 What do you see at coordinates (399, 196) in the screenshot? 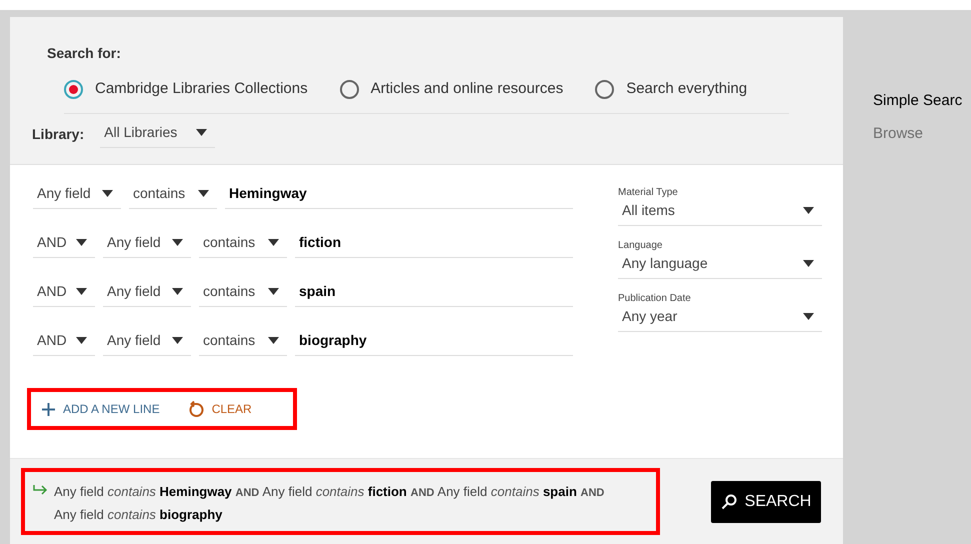
I see `search-term-field: Hemingway` at bounding box center [399, 196].